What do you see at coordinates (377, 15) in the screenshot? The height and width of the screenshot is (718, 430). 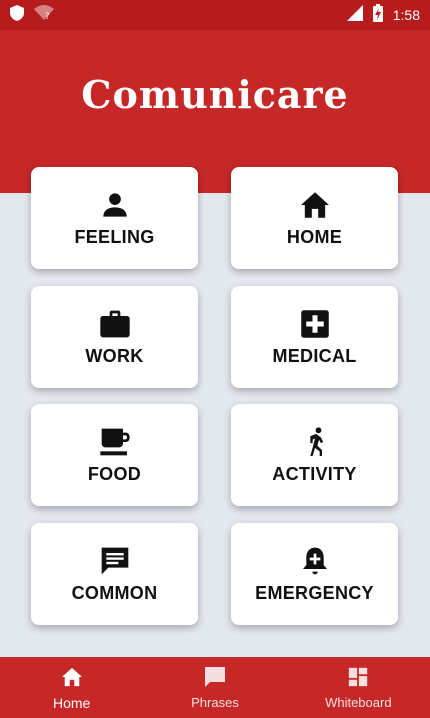 I see `battery-charging-icon` at bounding box center [377, 15].